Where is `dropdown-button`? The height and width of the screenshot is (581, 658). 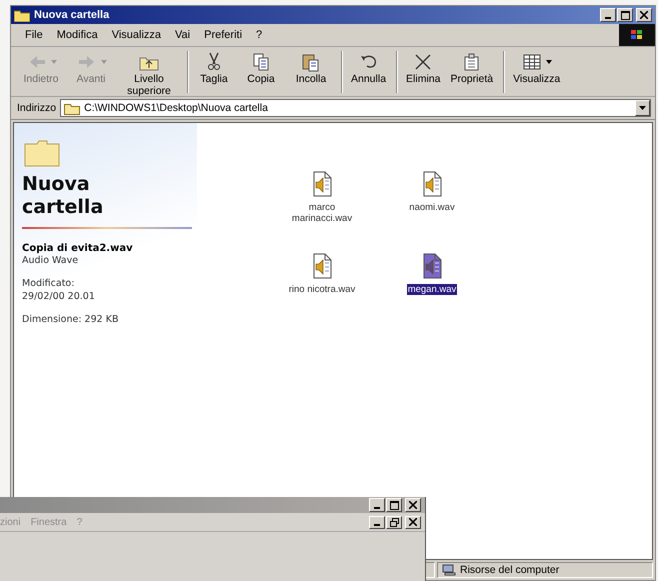 dropdown-button is located at coordinates (642, 108).